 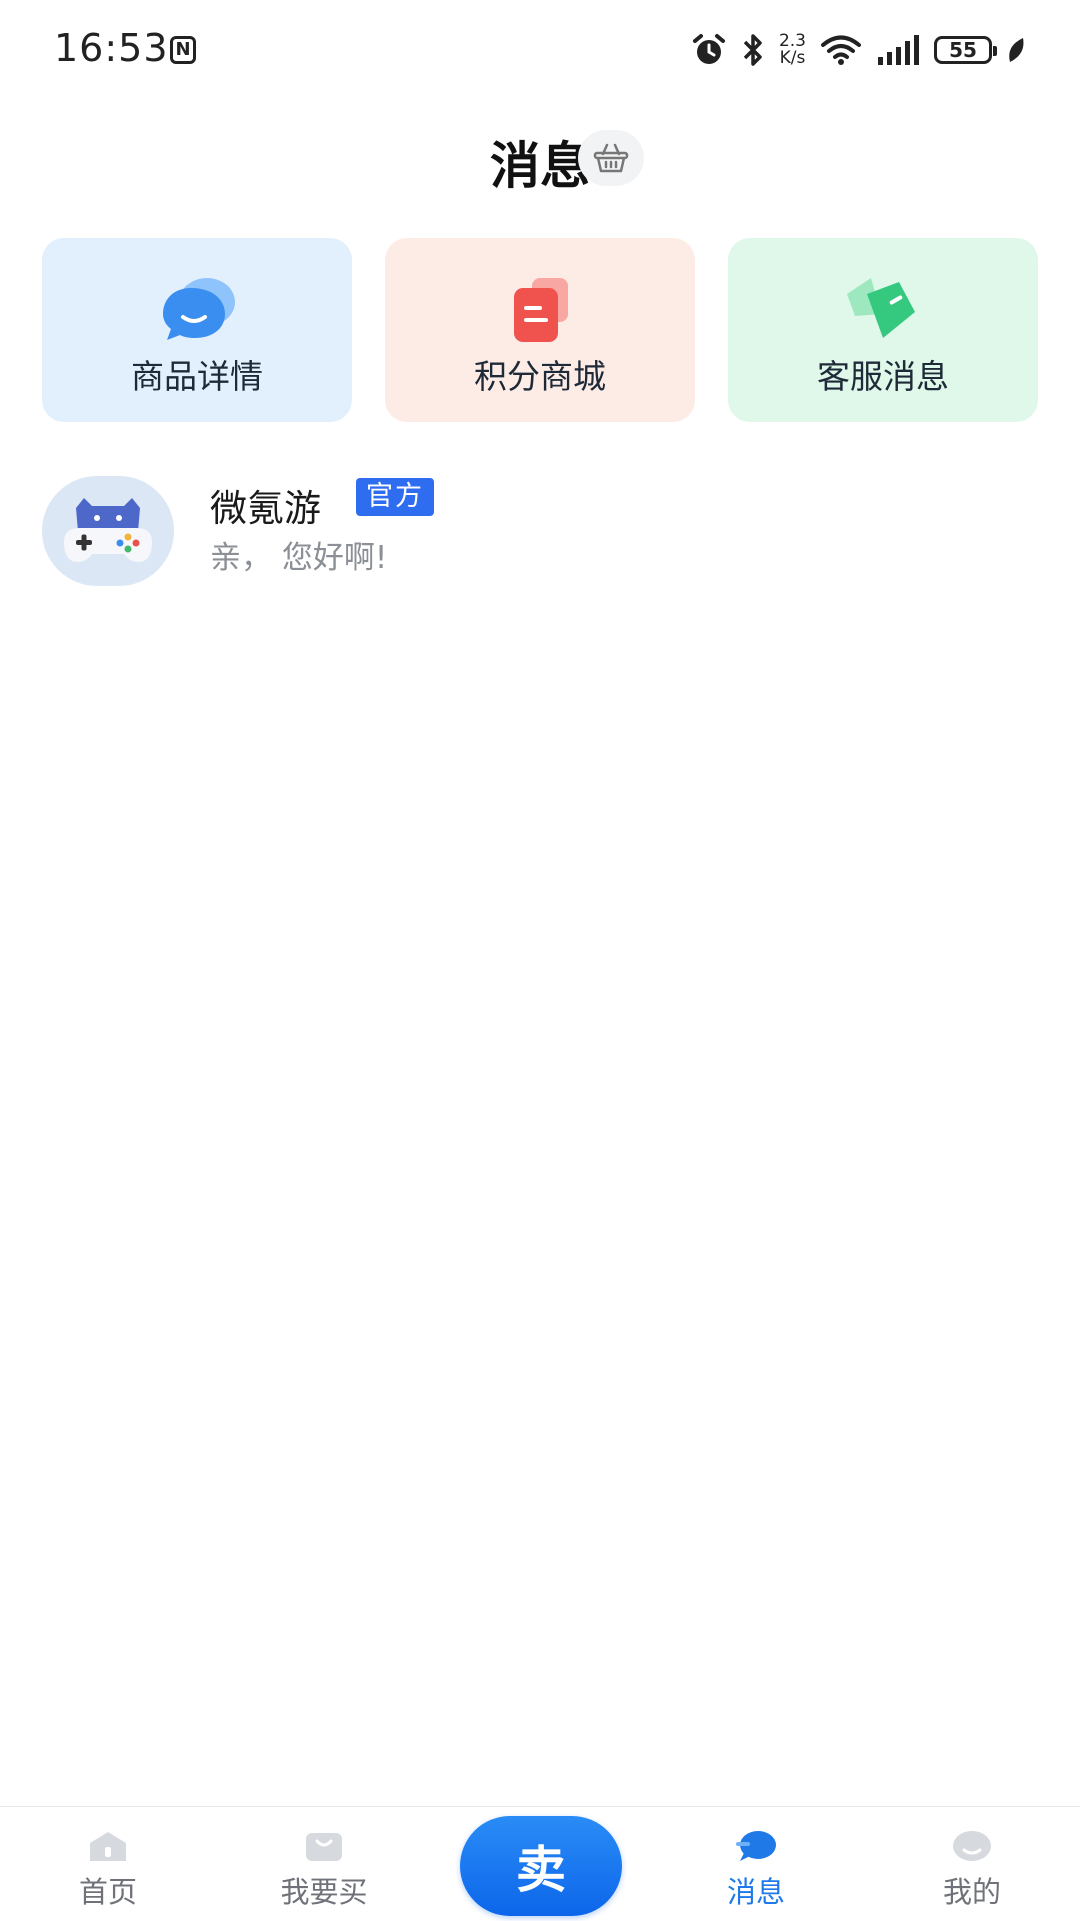 What do you see at coordinates (971, 1892) in the screenshot?
I see `tab-label: 我的` at bounding box center [971, 1892].